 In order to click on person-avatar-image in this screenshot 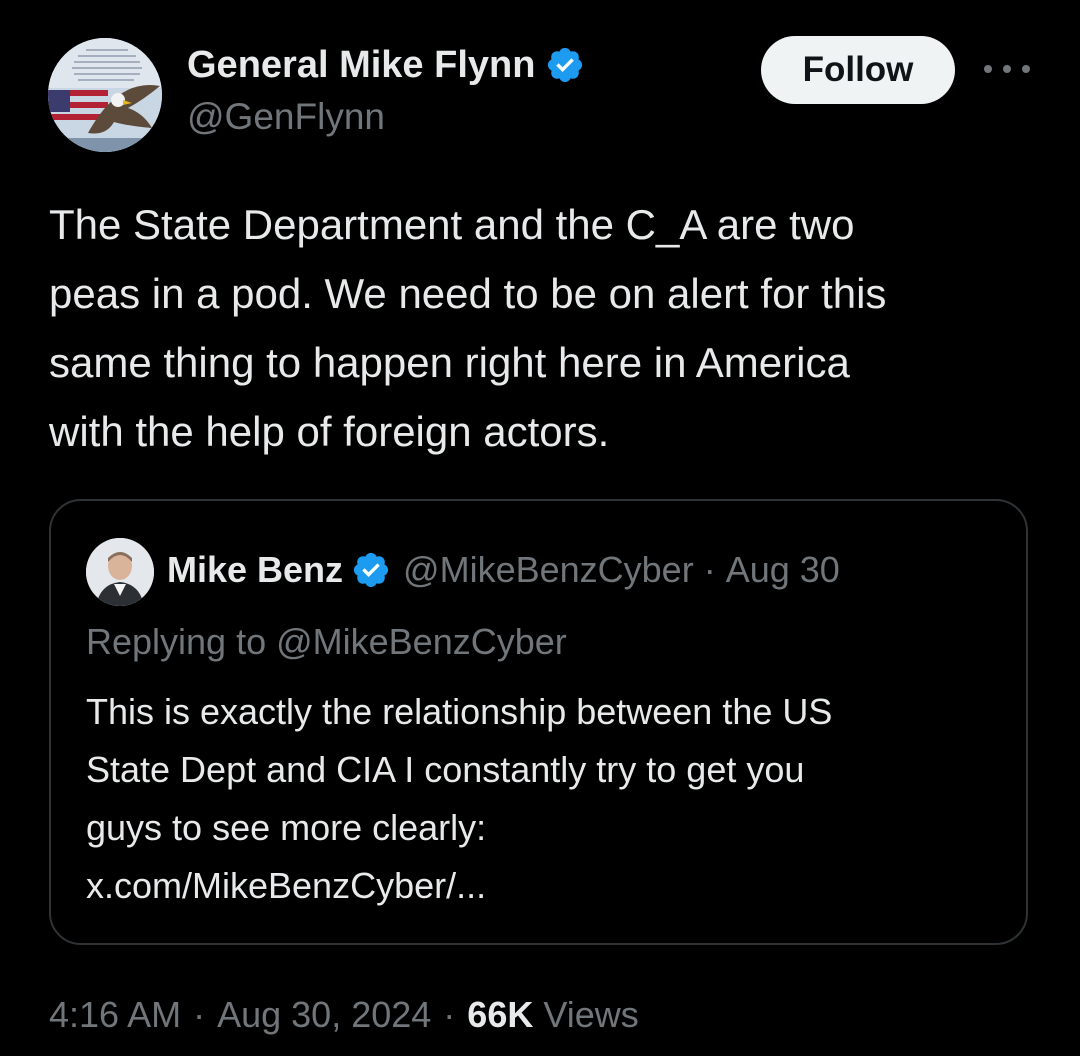, I will do `click(120, 572)`.